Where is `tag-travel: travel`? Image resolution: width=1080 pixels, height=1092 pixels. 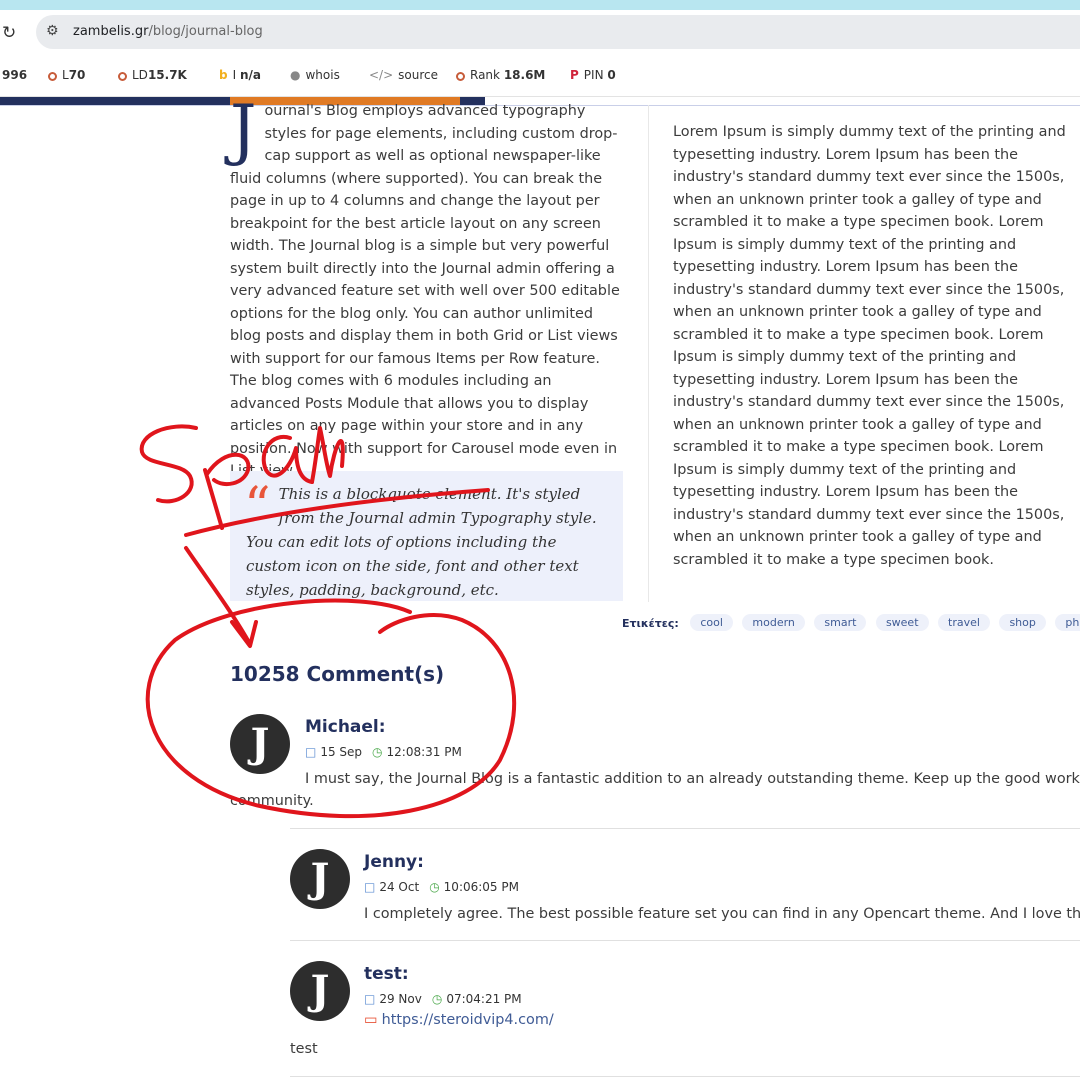
tag-travel: travel is located at coordinates (964, 622).